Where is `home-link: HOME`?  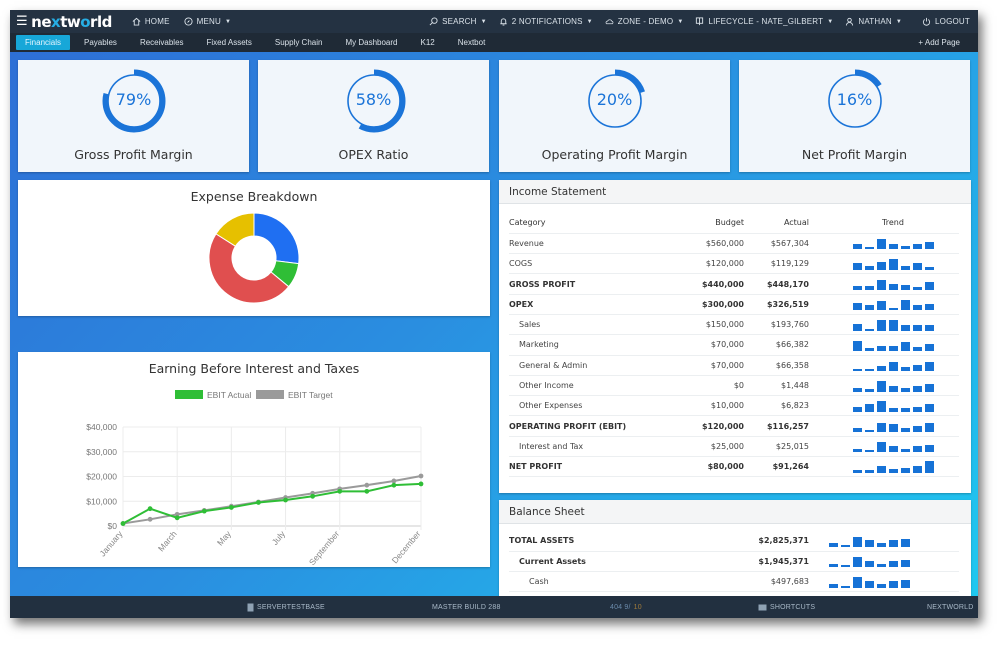
home-link: HOME is located at coordinates (151, 21).